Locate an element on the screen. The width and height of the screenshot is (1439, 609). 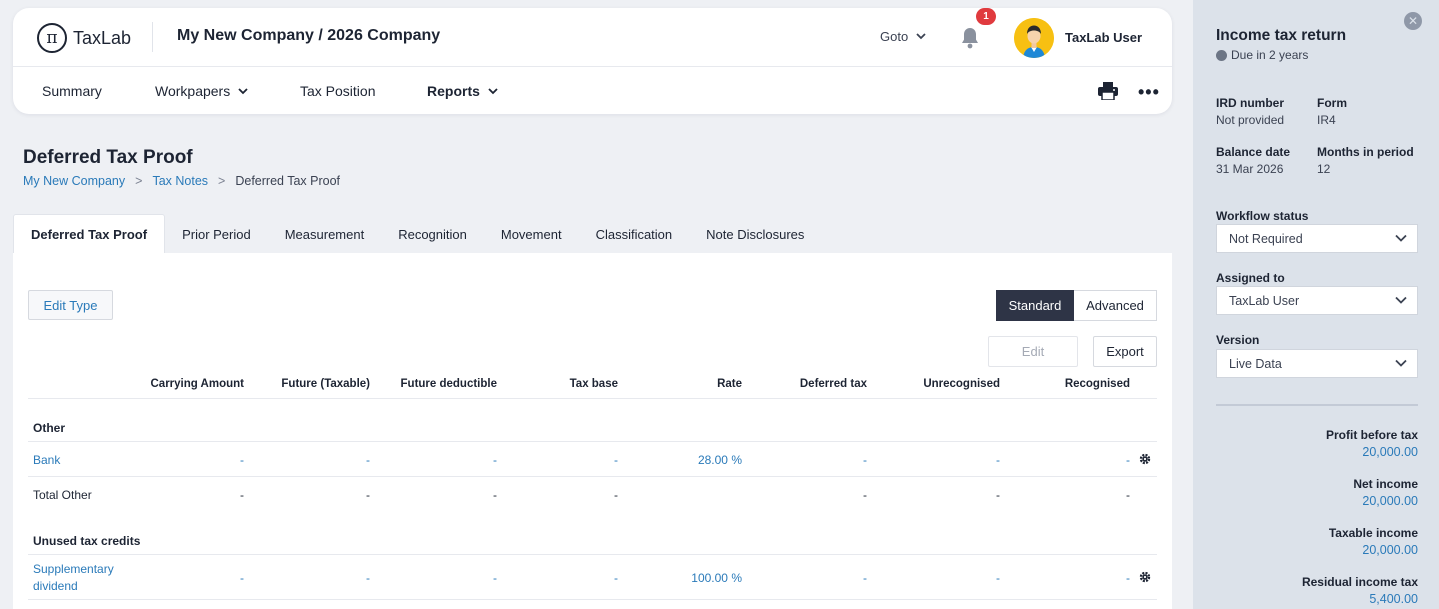
avatar is located at coordinates (1034, 38).